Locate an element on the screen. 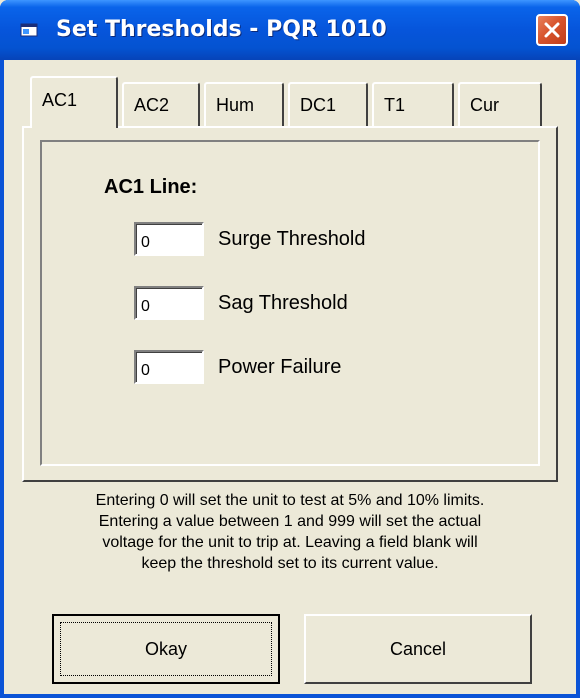 The width and height of the screenshot is (580, 698). power-failure-label: Power Failure is located at coordinates (280, 367).